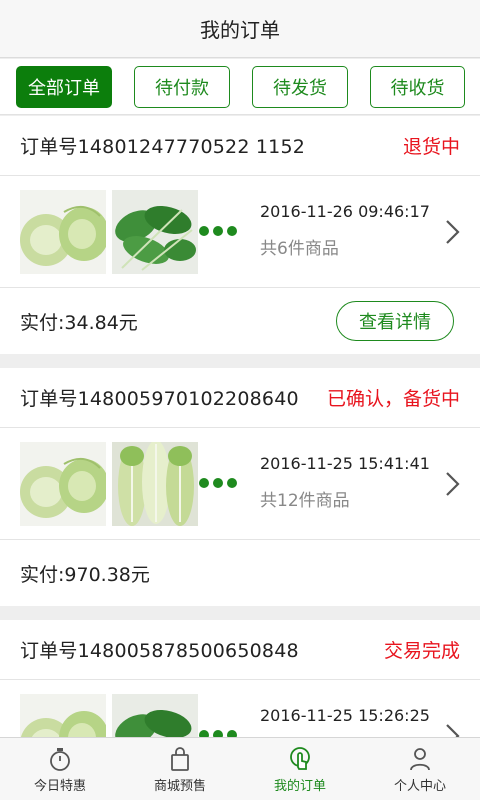 The width and height of the screenshot is (480, 800). I want to click on order-summary-row: 2016-11-25 15:41:41 共12件商品, so click(240, 484).